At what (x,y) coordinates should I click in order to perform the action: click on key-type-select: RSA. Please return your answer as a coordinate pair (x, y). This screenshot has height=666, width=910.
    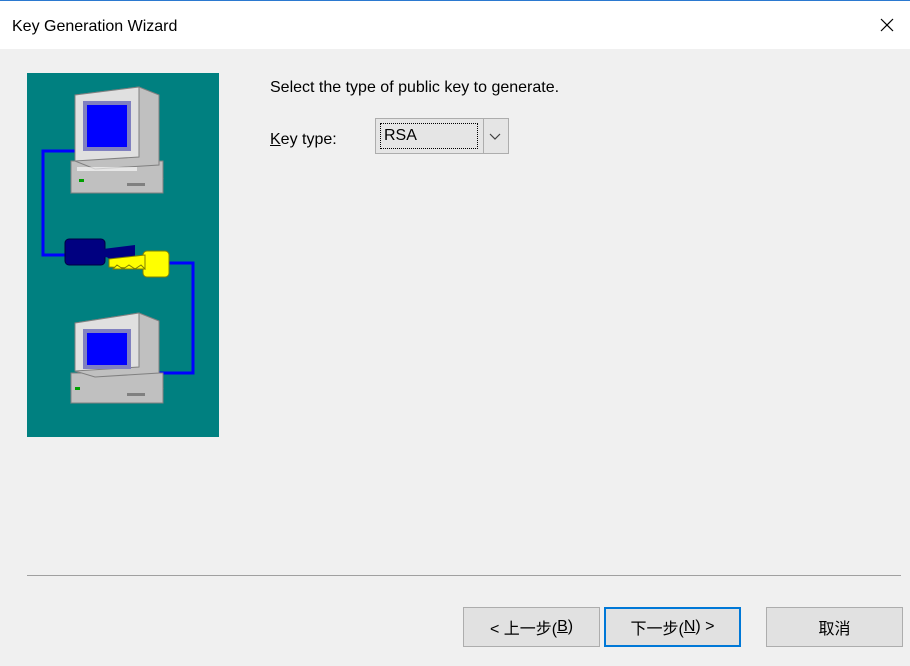
    Looking at the image, I should click on (442, 136).